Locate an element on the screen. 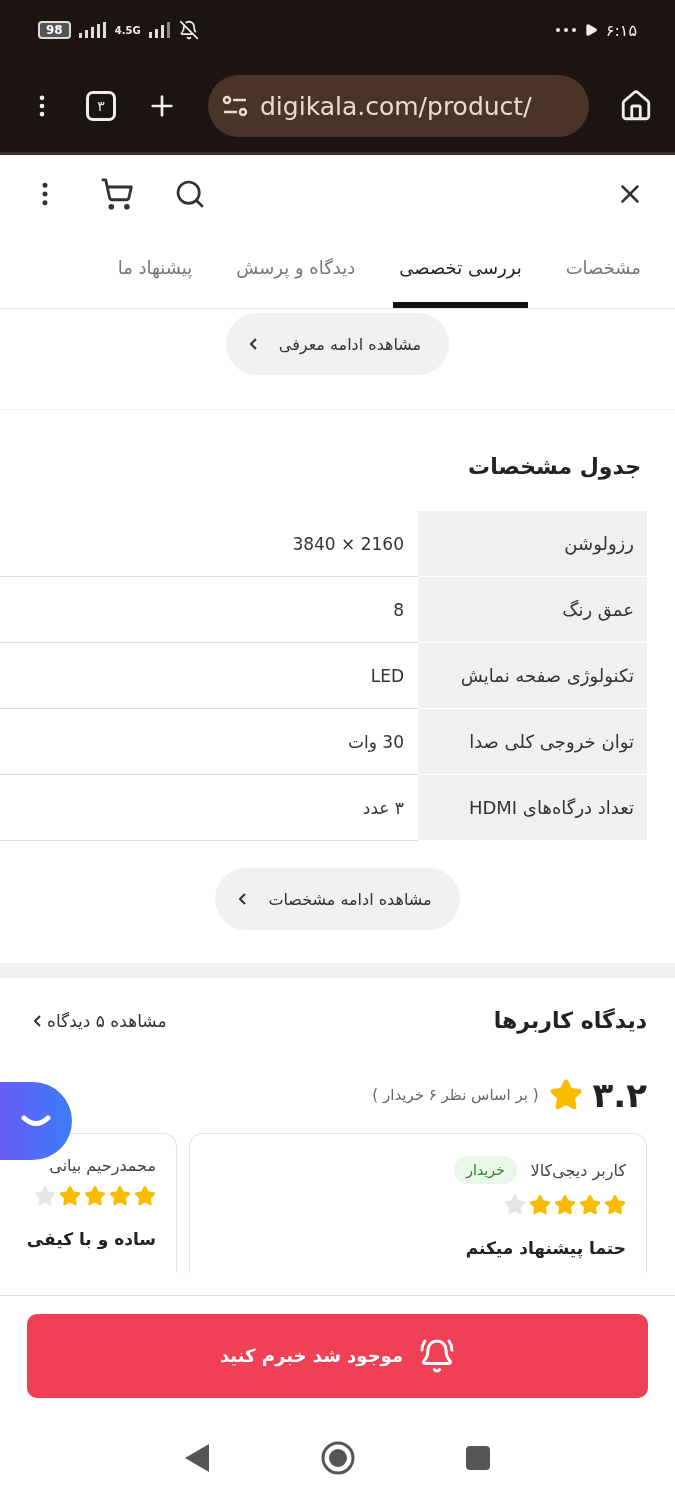  review-title: ساده و با کیفی is located at coordinates (90, 1239).